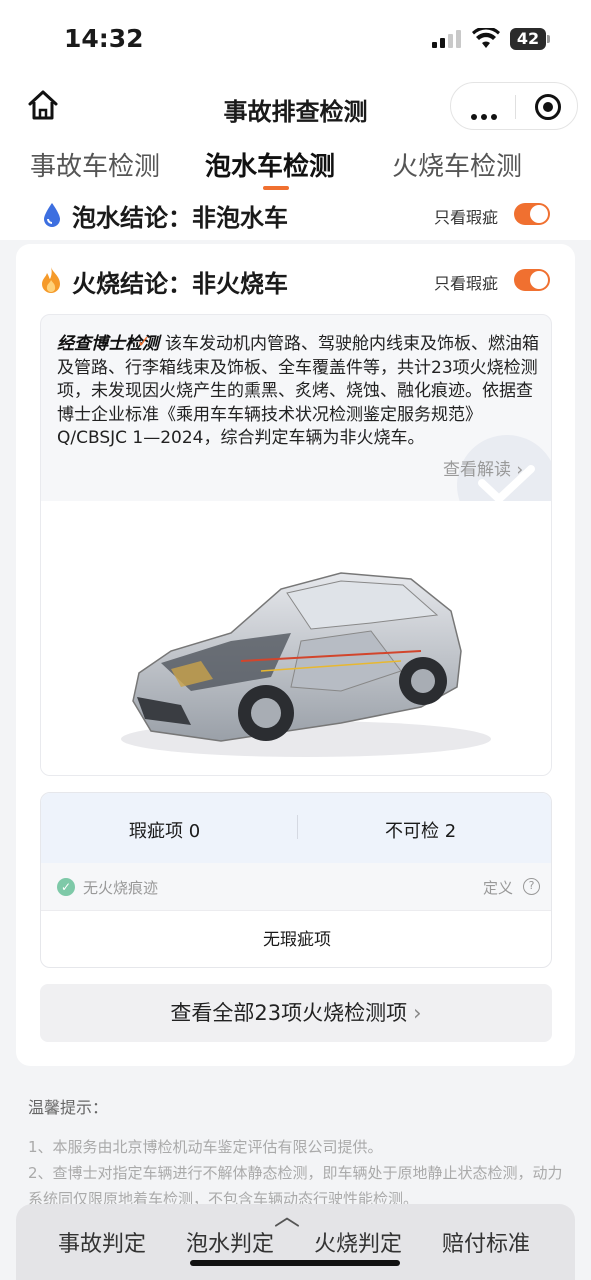  I want to click on definition-link: 定义, so click(498, 887).